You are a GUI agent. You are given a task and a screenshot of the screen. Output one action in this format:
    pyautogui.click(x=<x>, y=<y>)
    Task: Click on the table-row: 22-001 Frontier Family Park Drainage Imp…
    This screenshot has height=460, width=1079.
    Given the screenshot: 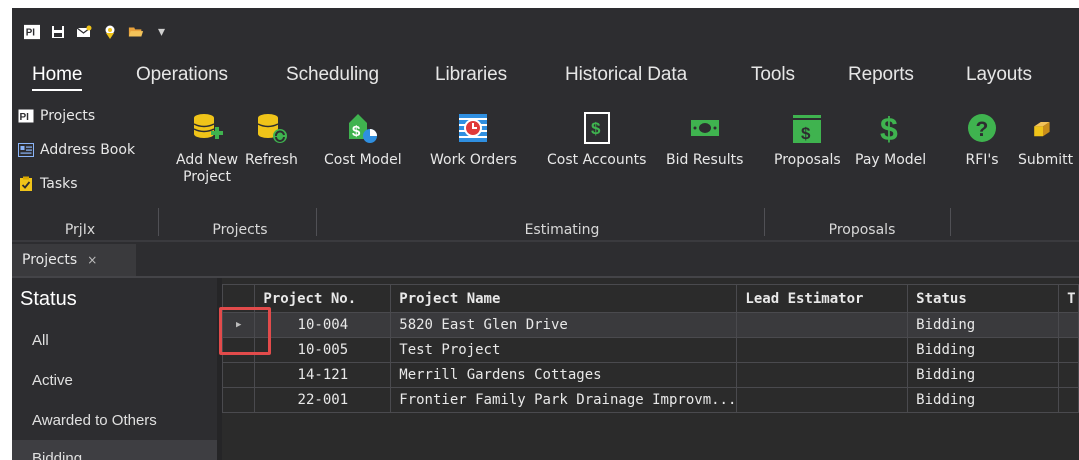 What is the action you would take?
    pyautogui.click(x=650, y=400)
    